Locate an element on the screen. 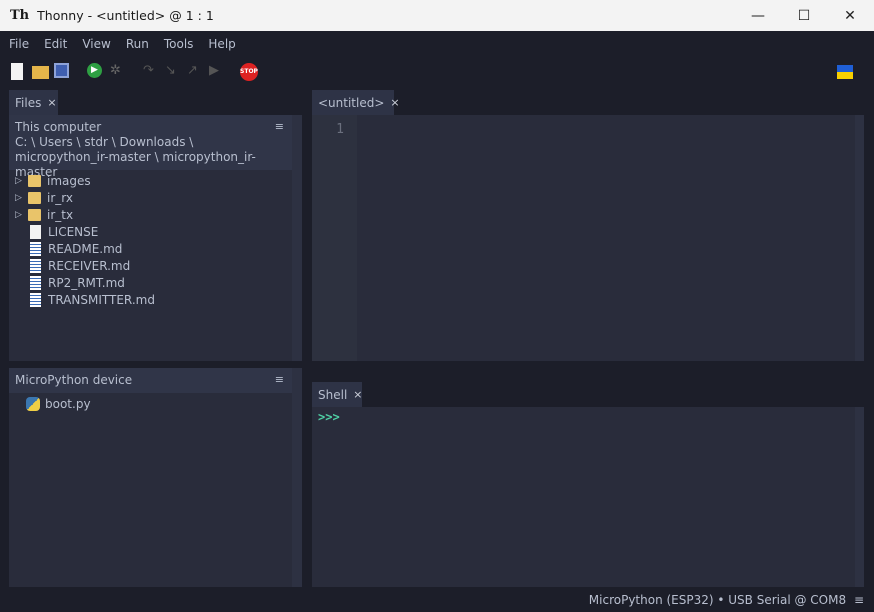 This screenshot has height=612, width=874. step-out-icon: ↗ is located at coordinates (195, 71).